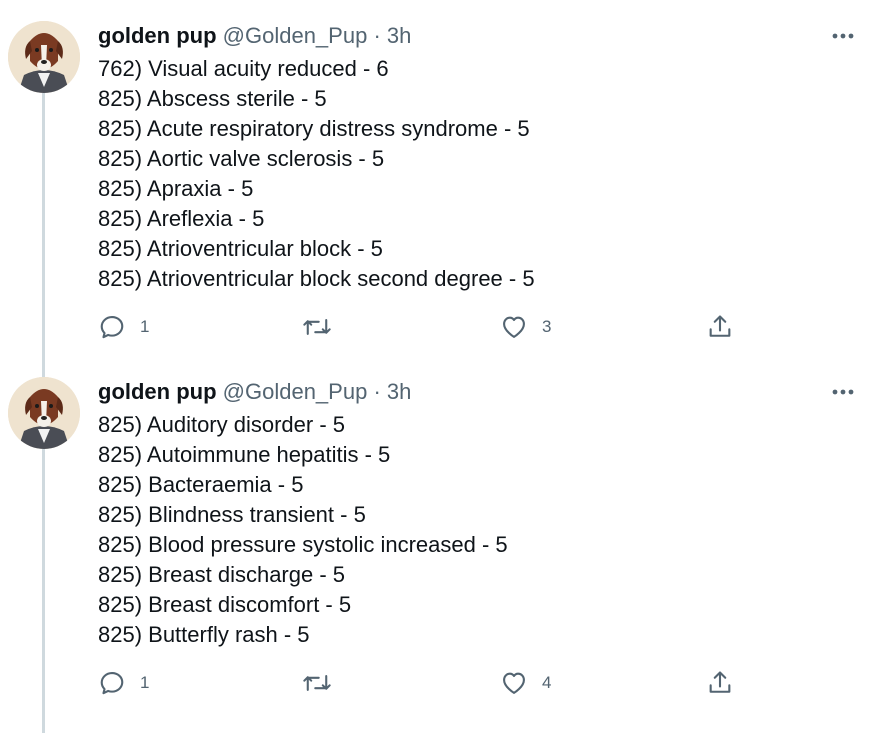 Image resolution: width=883 pixels, height=733 pixels. I want to click on tweet-text-line: 825) Auditory disorder - 5, so click(222, 424).